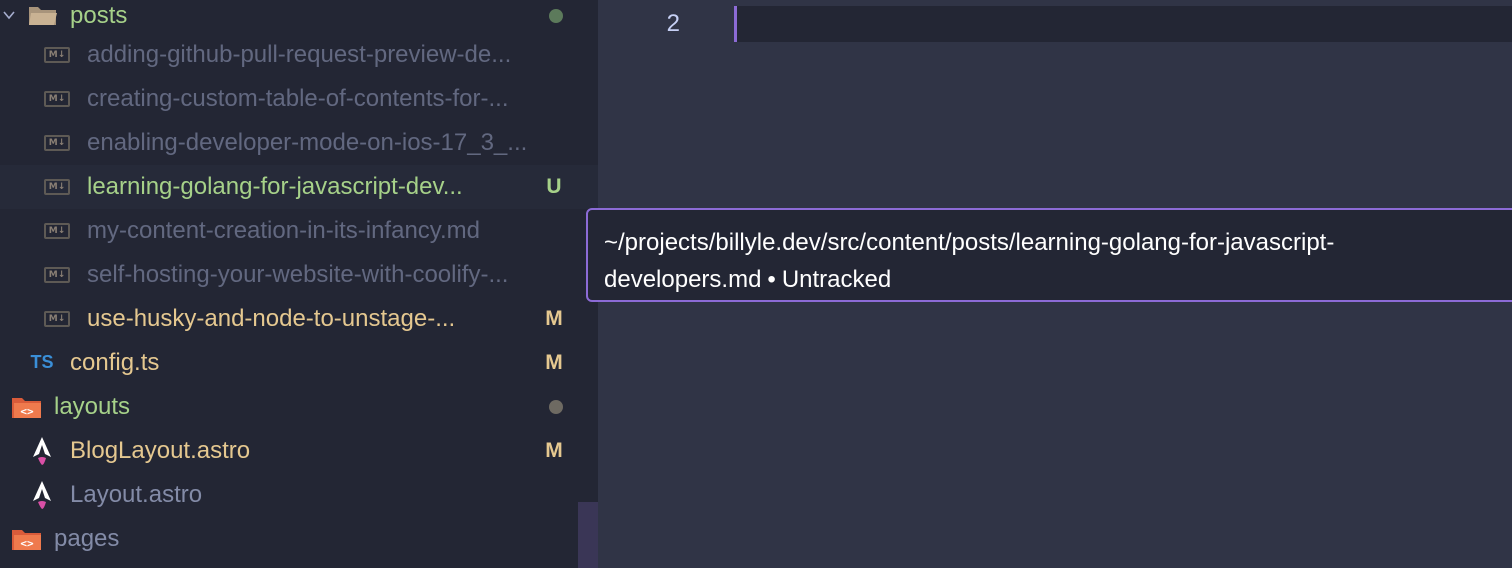 This screenshot has width=1512, height=568. Describe the element at coordinates (99, 15) in the screenshot. I see `folder-label: posts` at that location.